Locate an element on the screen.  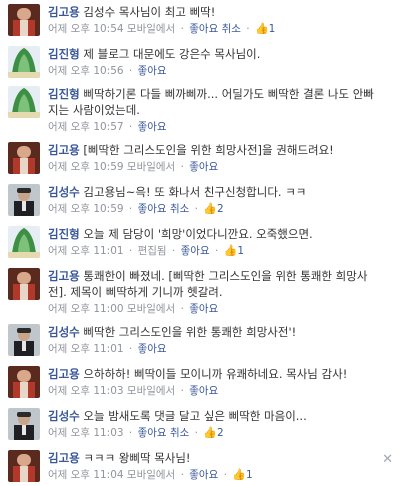
comment-meta: 어제 오후 11:04 모바일에서 · 좋아요 · 👍1 is located at coordinates (150, 474).